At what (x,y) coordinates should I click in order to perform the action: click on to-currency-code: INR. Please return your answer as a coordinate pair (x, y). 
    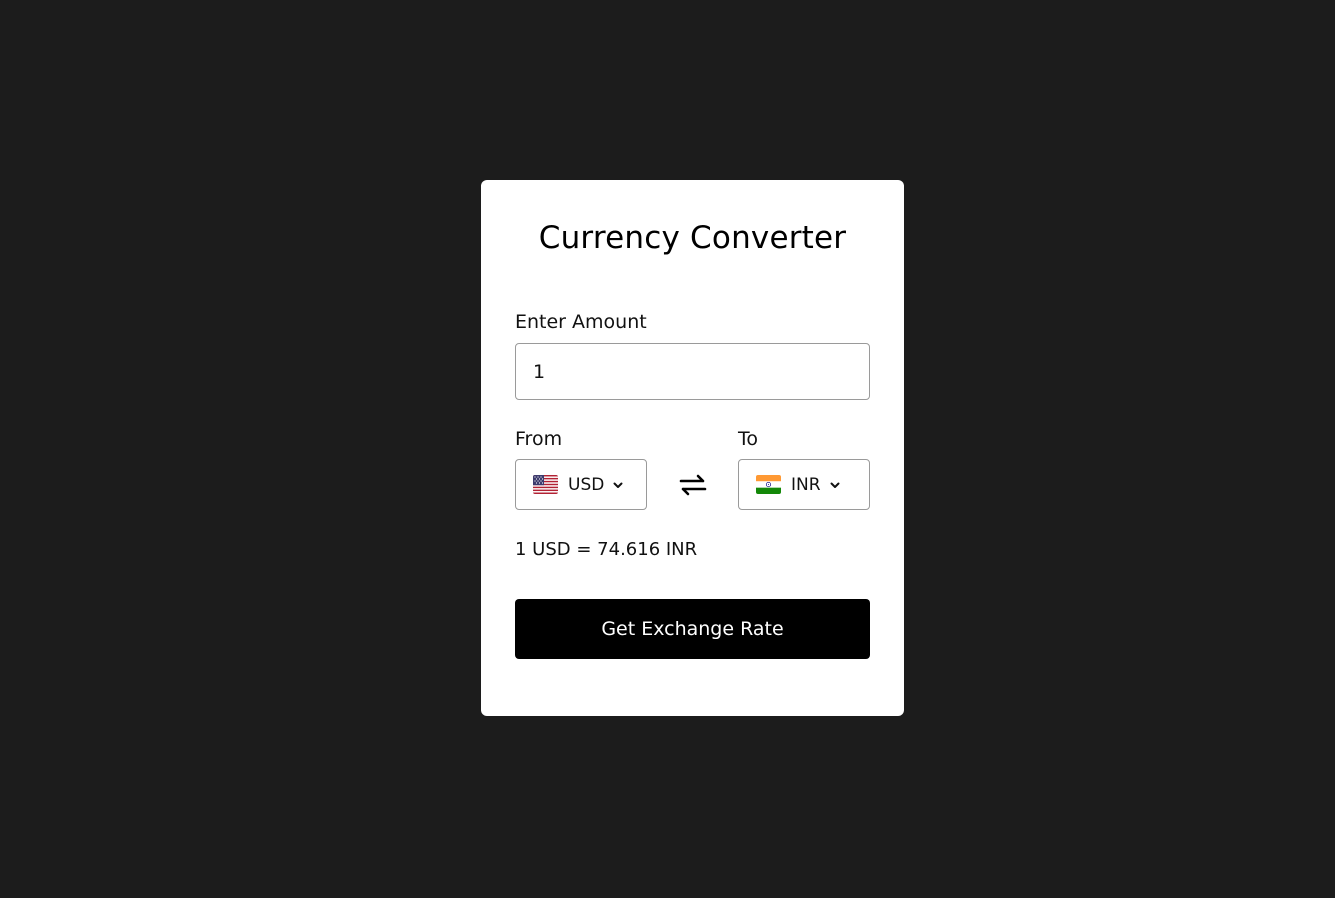
    Looking at the image, I should click on (806, 484).